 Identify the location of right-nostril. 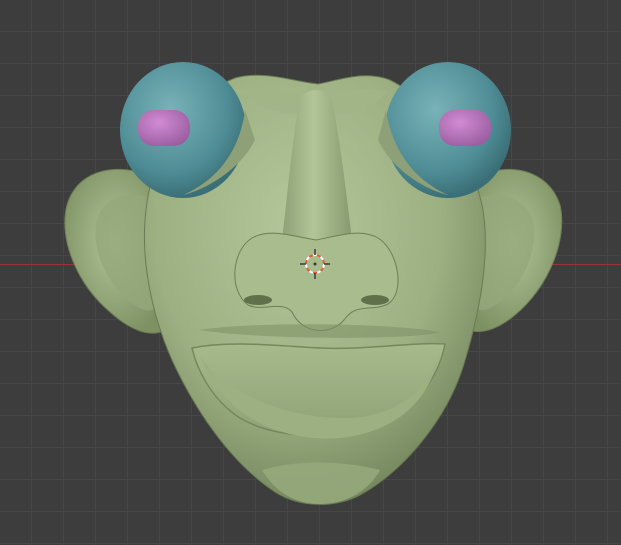
(375, 300).